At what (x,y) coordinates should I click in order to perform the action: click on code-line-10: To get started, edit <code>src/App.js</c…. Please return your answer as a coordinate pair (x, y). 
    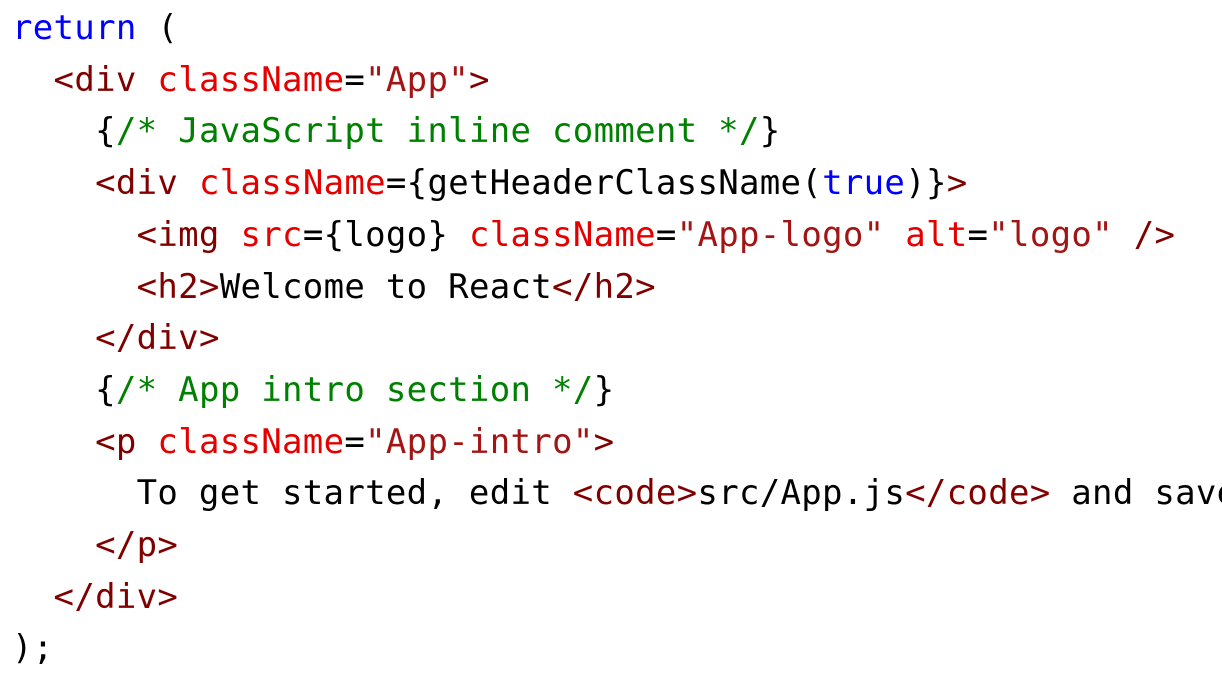
    Looking at the image, I should click on (617, 493).